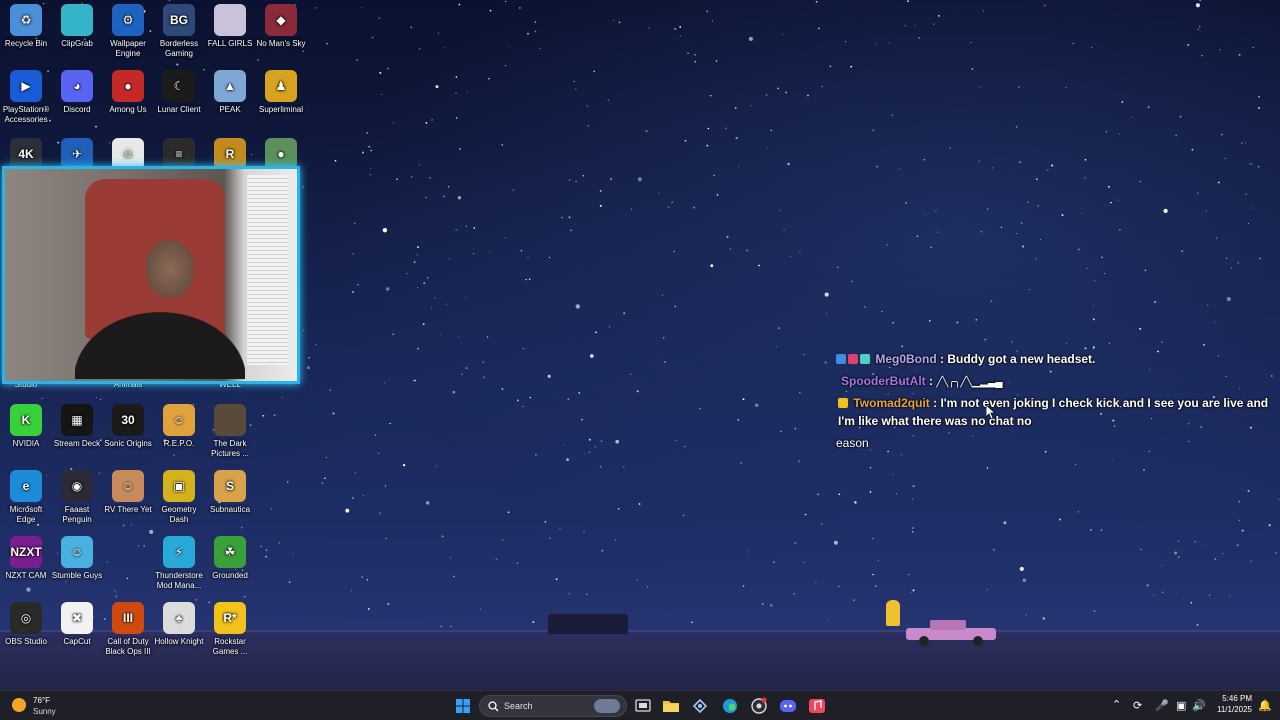 The image size is (1280, 720). What do you see at coordinates (128, 31) in the screenshot?
I see `desktop-icon-wallpaper-engine: ⚙ Wallpaper Engine` at bounding box center [128, 31].